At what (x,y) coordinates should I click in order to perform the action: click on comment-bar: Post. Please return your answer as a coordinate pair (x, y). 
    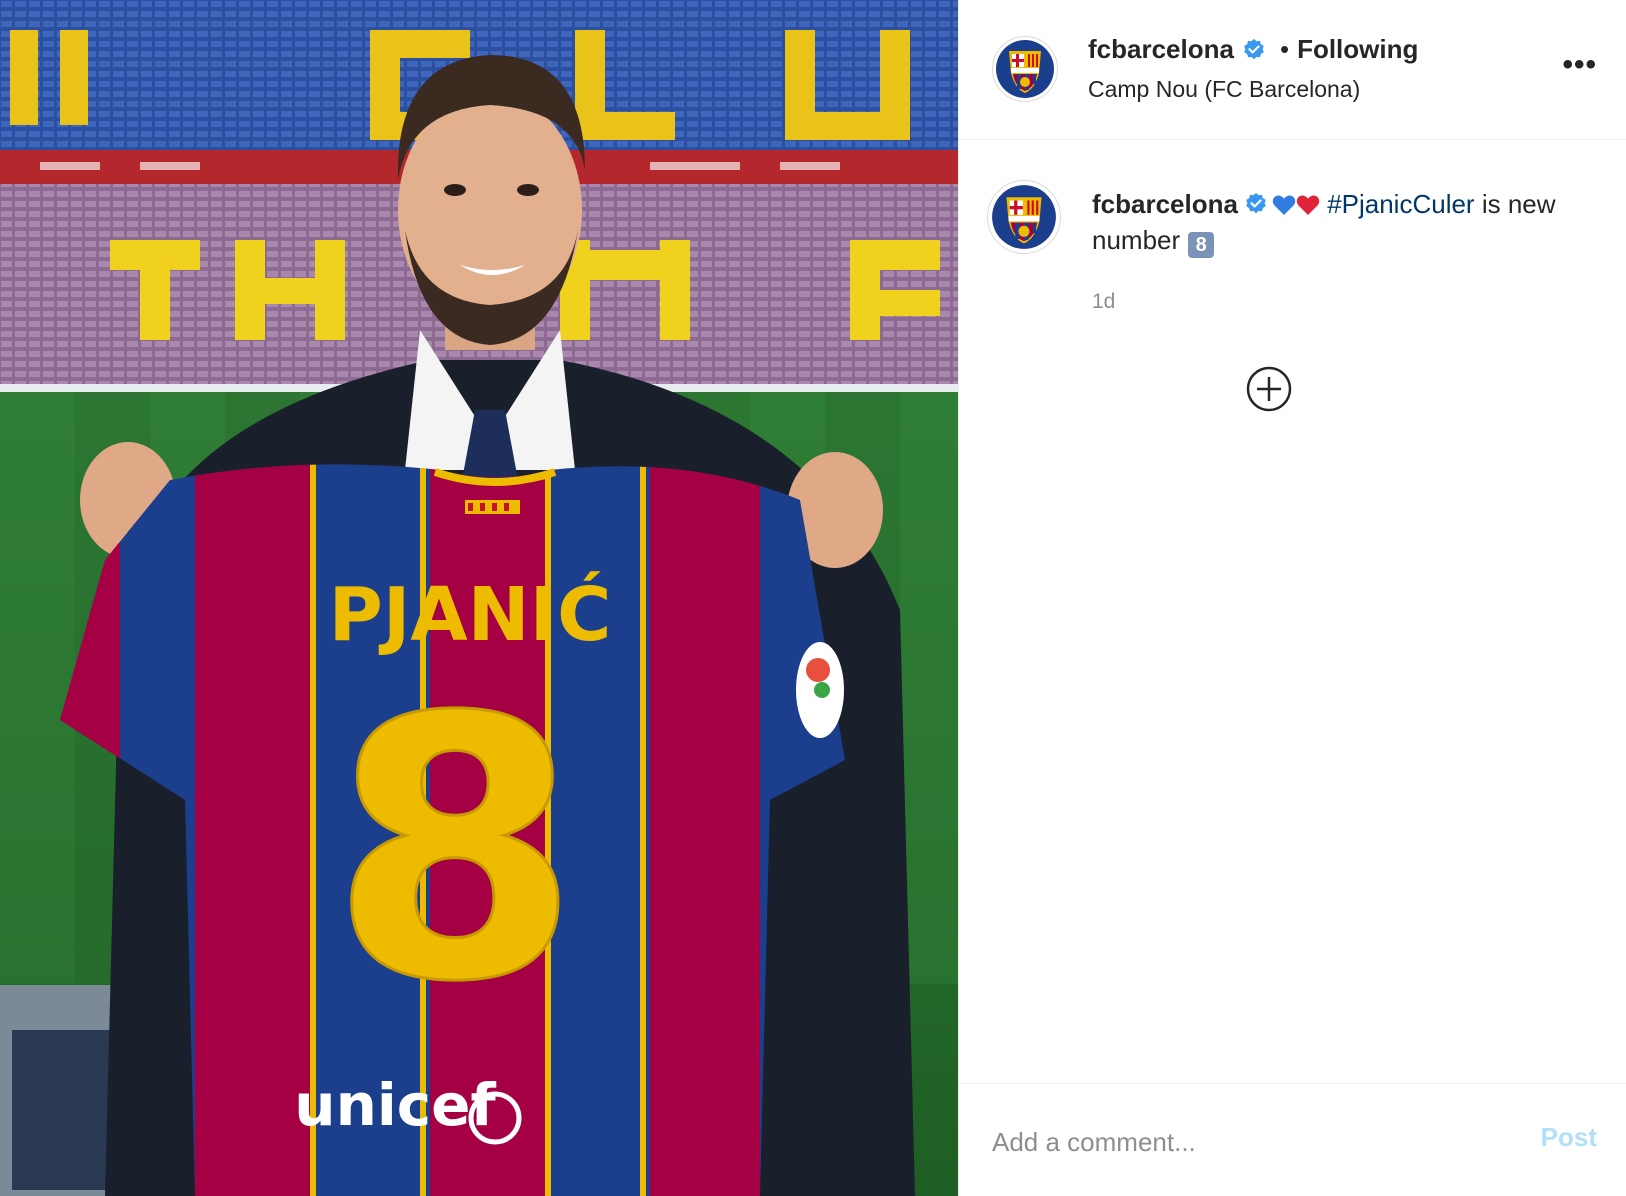
    Looking at the image, I should click on (1292, 1139).